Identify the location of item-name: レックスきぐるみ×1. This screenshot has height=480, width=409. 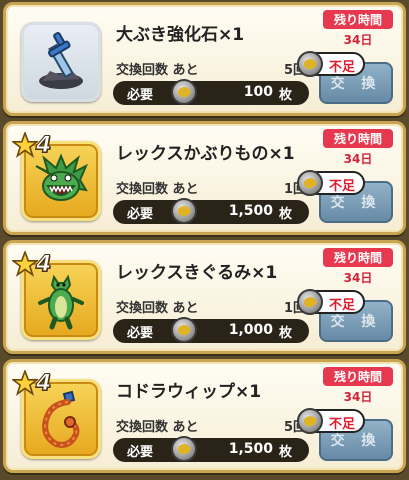
(197, 273).